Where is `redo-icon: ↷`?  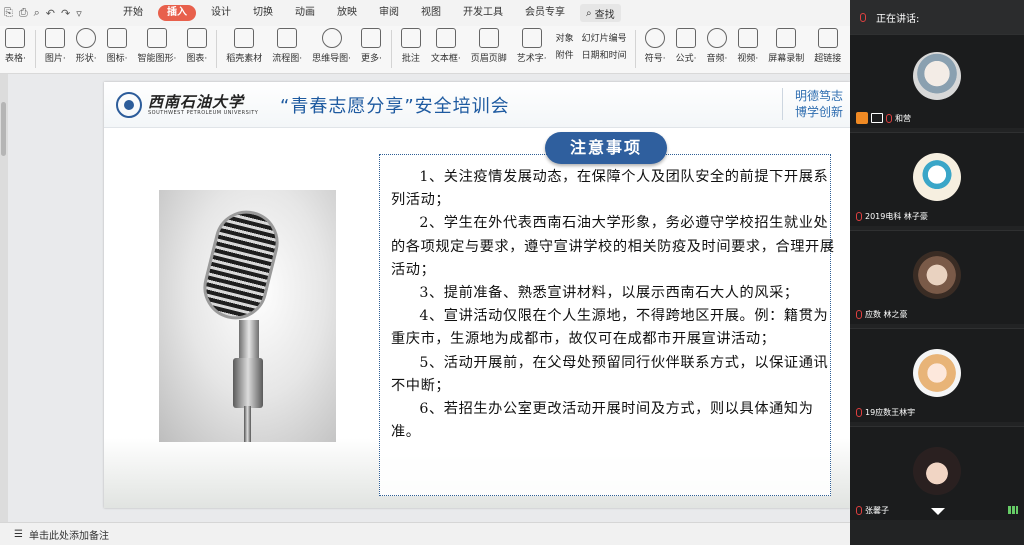 redo-icon: ↷ is located at coordinates (65, 13).